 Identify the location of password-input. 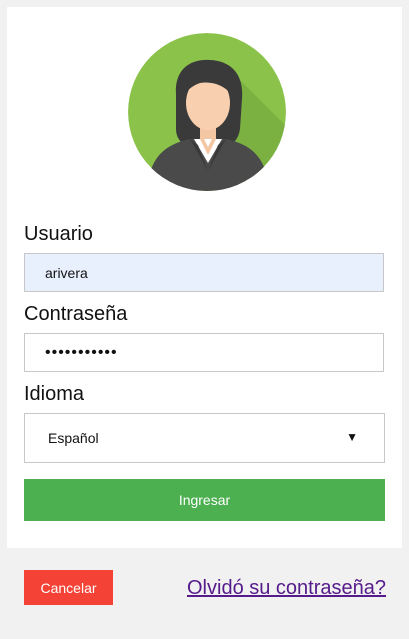
(204, 352).